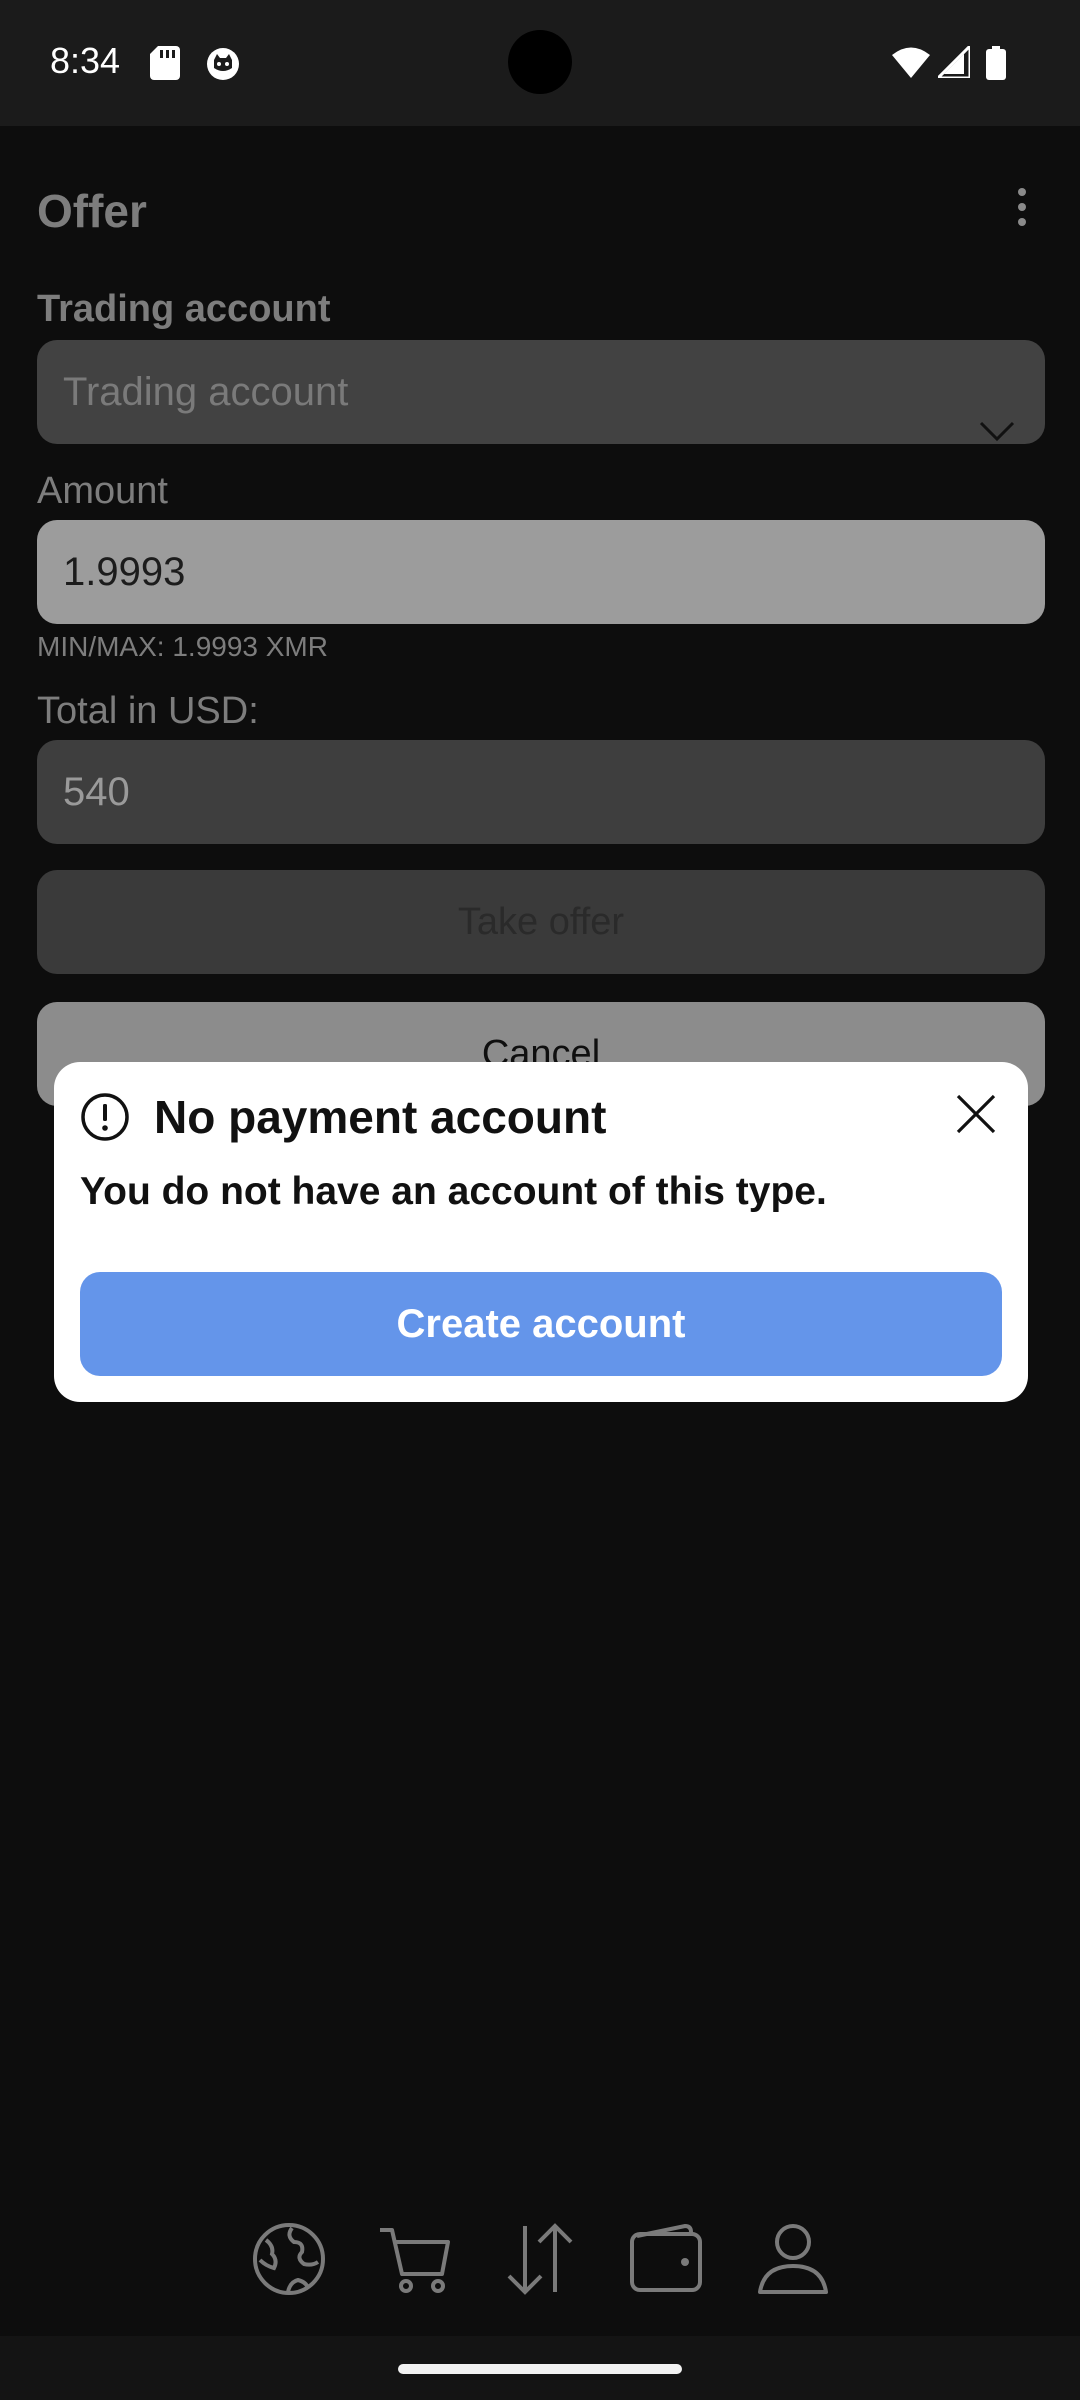 Image resolution: width=1080 pixels, height=2400 pixels. What do you see at coordinates (911, 64) in the screenshot?
I see `wifi-icon` at bounding box center [911, 64].